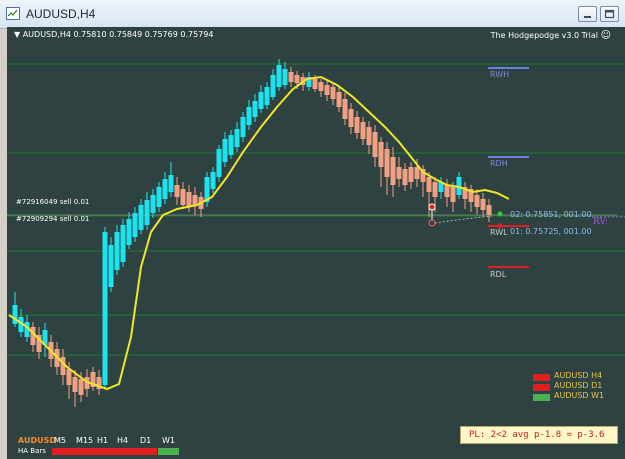 Image resolution: width=625 pixels, height=459 pixels. What do you see at coordinates (551, 214) in the screenshot?
I see `target-label: 02: 0.75851, 001.00` at bounding box center [551, 214].